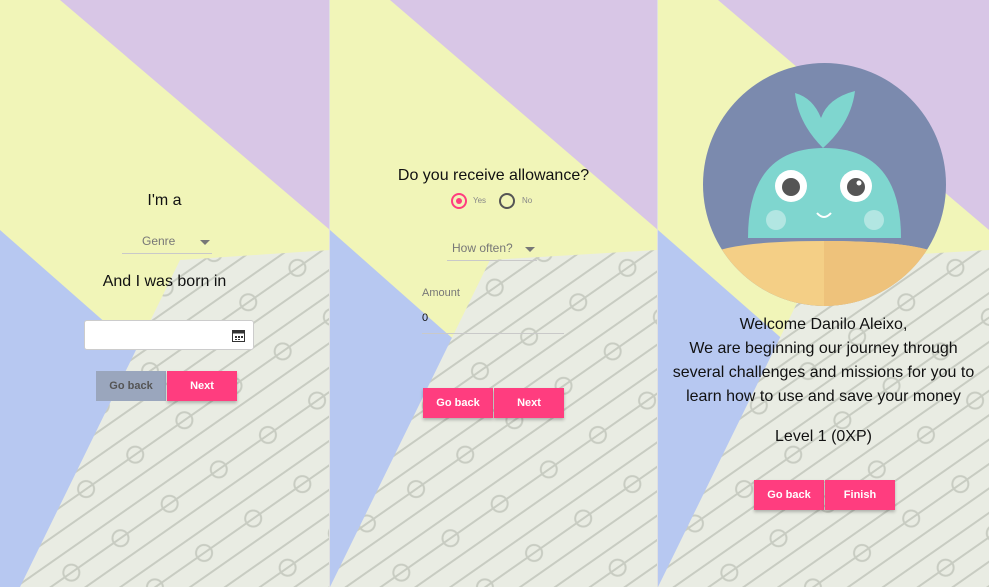 The image size is (989, 587). Describe the element at coordinates (164, 200) in the screenshot. I see `heading-im-a: I'm a` at that location.